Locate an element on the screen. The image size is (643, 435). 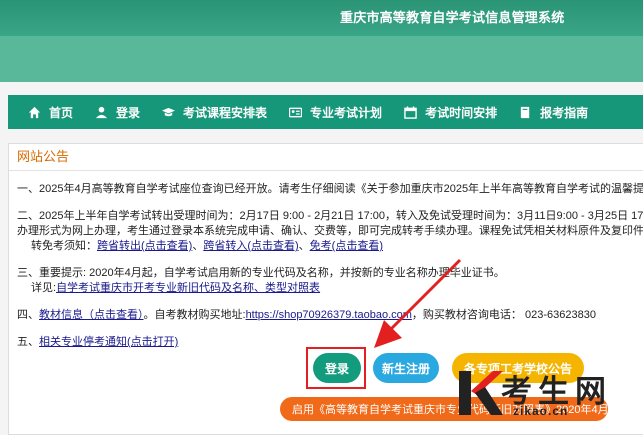
book-icon is located at coordinates (525, 112).